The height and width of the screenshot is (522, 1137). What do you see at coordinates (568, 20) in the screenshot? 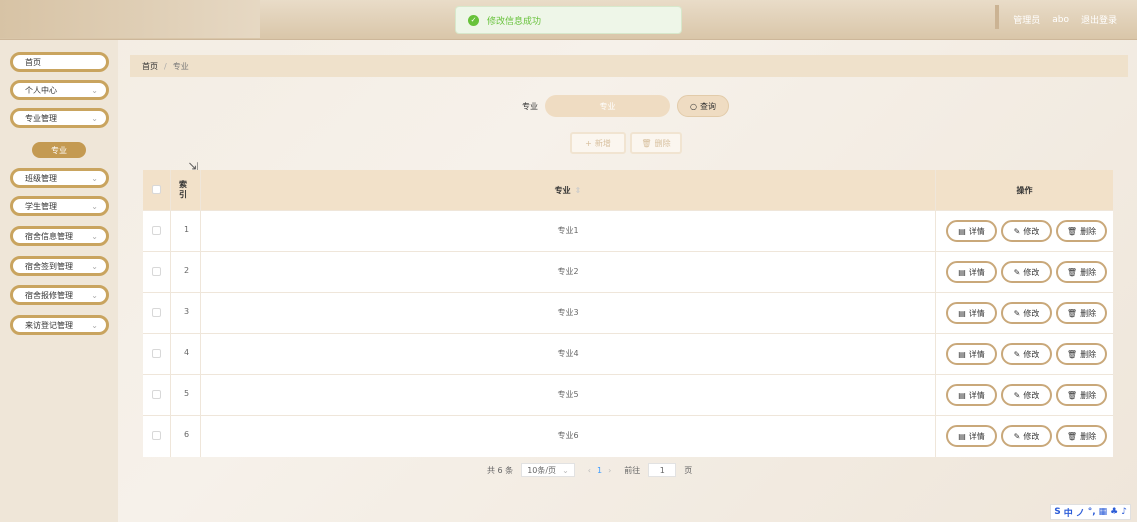
I see `success-toast: ✓ 修改信息成功` at bounding box center [568, 20].